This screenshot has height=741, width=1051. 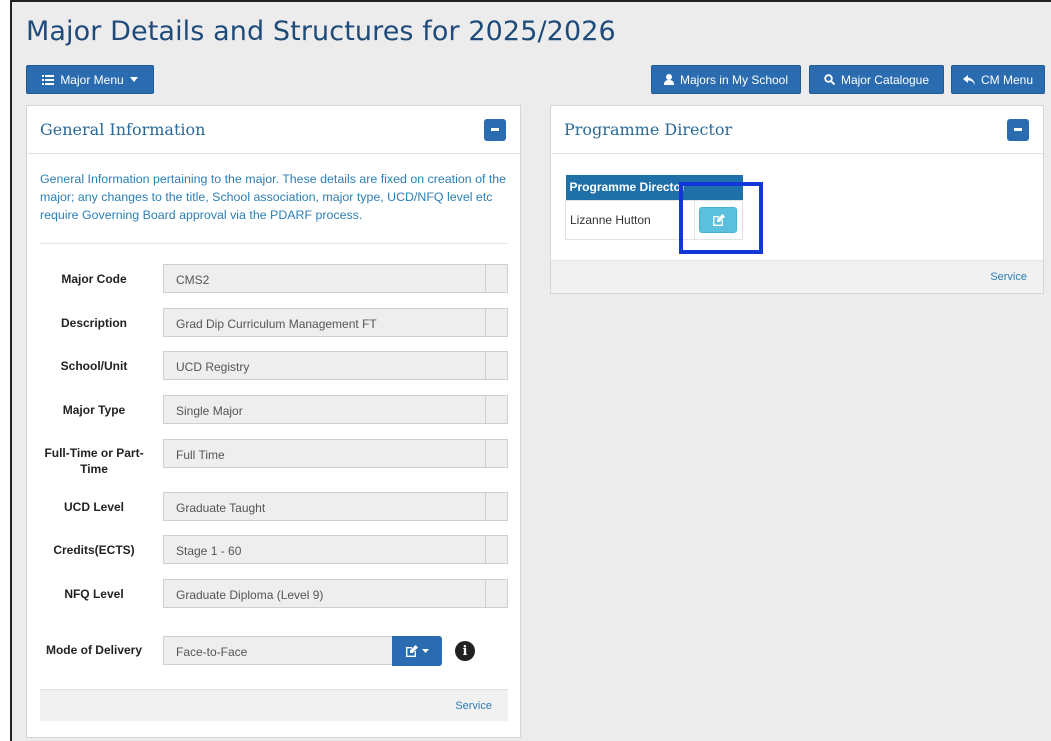 I want to click on field-value: CMS2, so click(x=325, y=278).